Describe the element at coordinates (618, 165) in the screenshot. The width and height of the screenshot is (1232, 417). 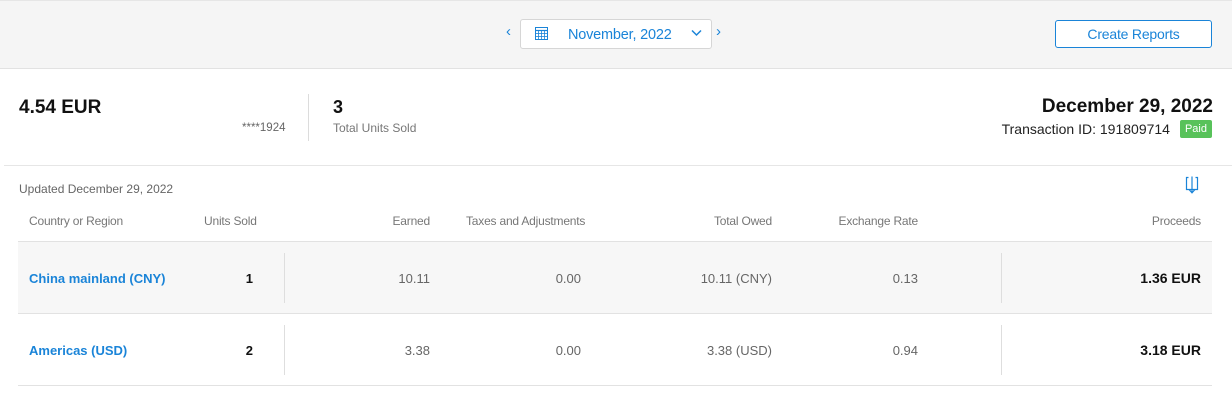
I see `section-divider` at that location.